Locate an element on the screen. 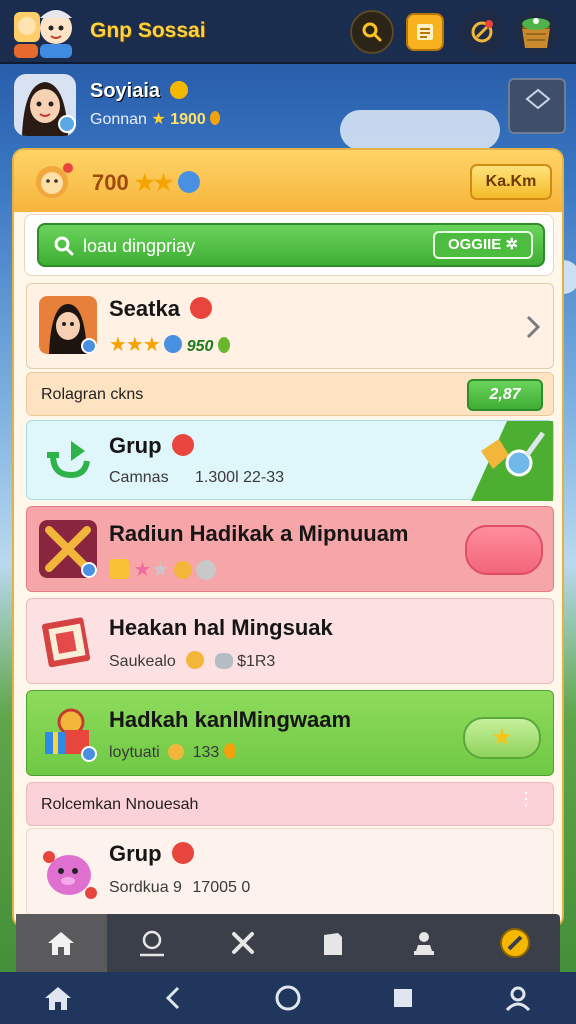 This screenshot has width=576, height=1024. system-account-button is located at coordinates (518, 998).